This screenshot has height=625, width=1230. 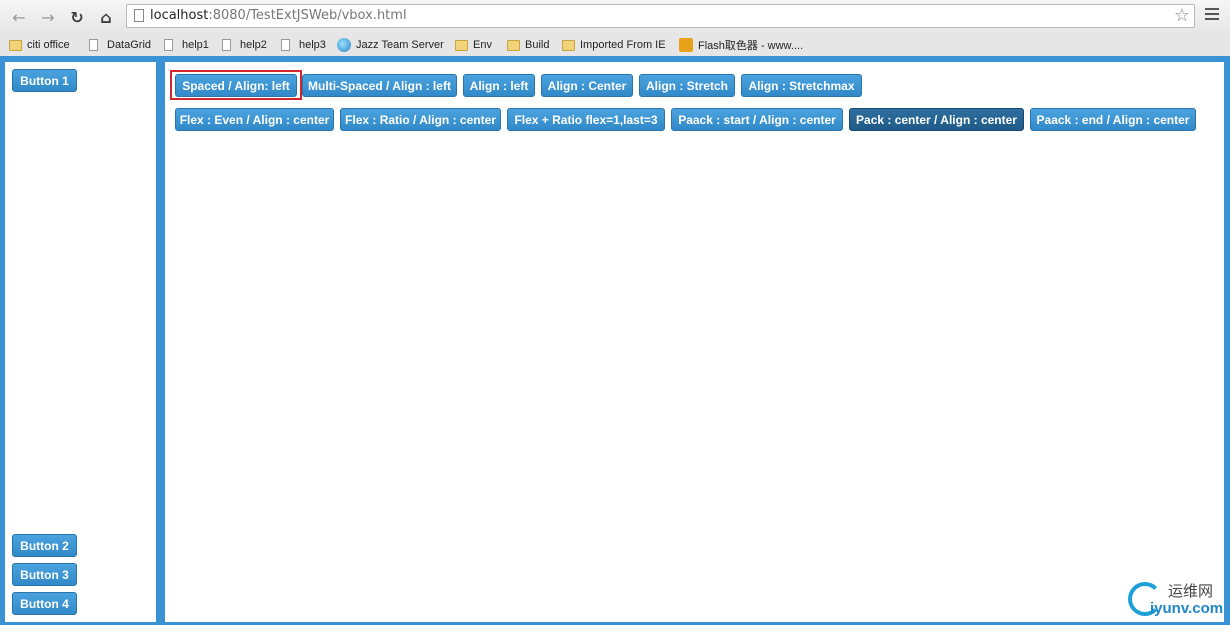 I want to click on bookmark-imported-from-ie: Imported From IE, so click(x=614, y=45).